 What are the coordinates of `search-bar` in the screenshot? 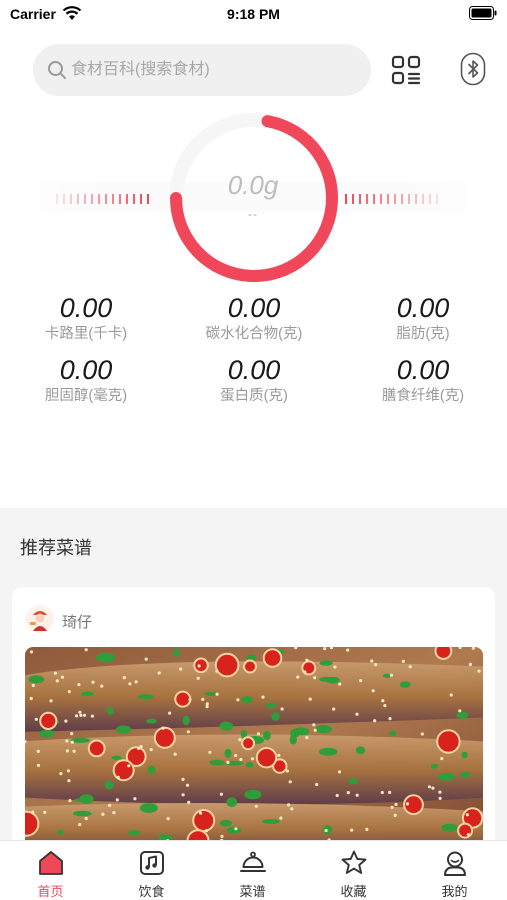 It's located at (202, 70).